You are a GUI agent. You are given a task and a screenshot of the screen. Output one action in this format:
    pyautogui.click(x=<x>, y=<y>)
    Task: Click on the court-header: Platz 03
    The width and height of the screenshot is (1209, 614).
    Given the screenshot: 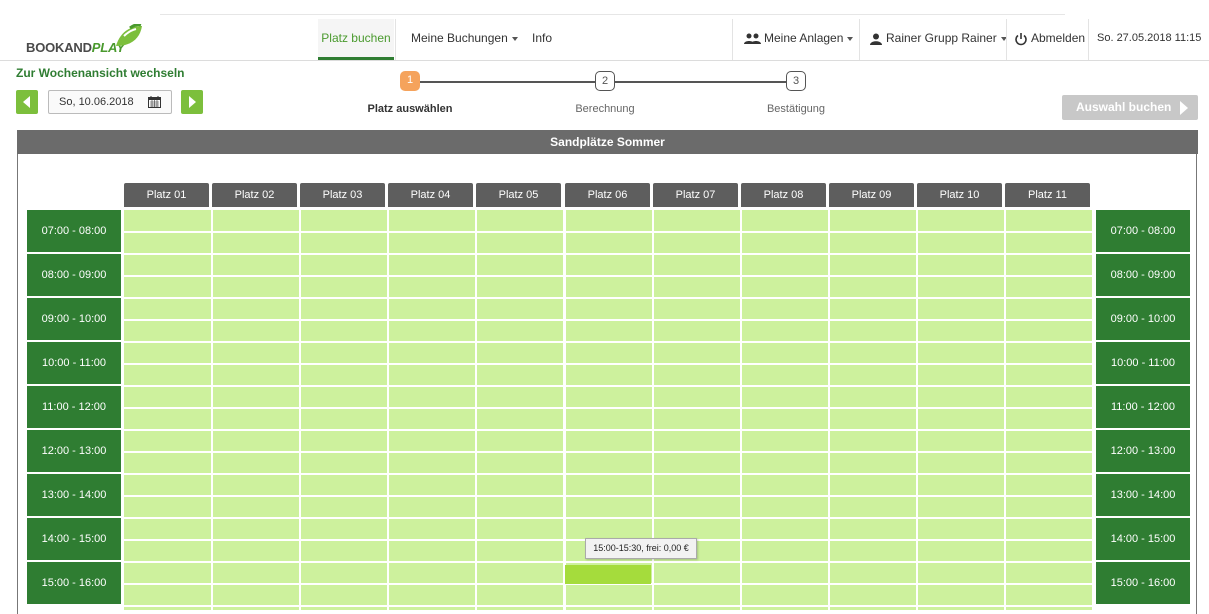 What is the action you would take?
    pyautogui.click(x=342, y=195)
    